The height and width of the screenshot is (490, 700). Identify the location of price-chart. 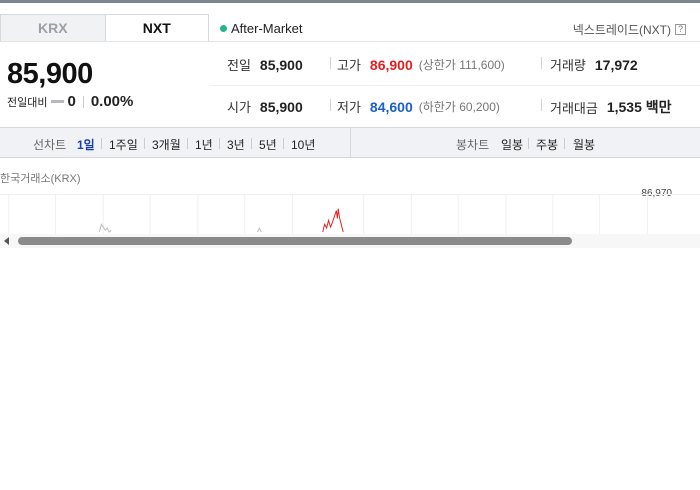
(350, 214).